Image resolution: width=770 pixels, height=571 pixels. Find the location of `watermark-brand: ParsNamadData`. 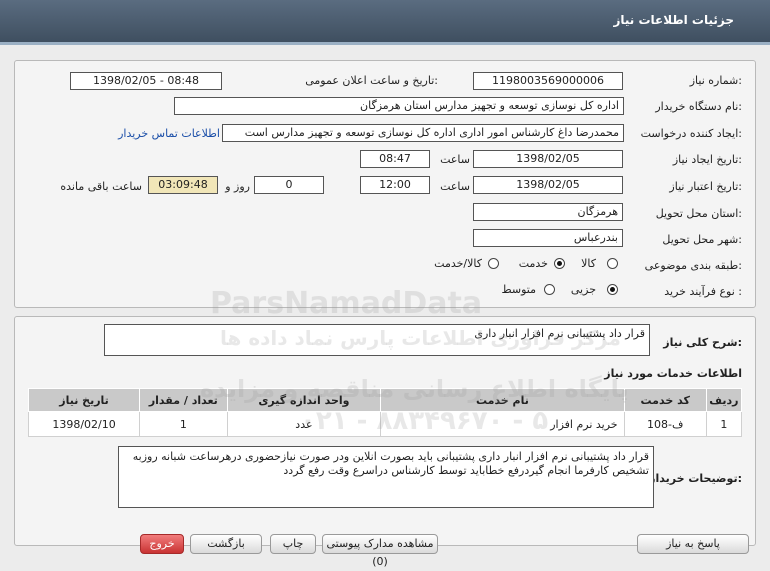

watermark-brand: ParsNamadData is located at coordinates (346, 303).